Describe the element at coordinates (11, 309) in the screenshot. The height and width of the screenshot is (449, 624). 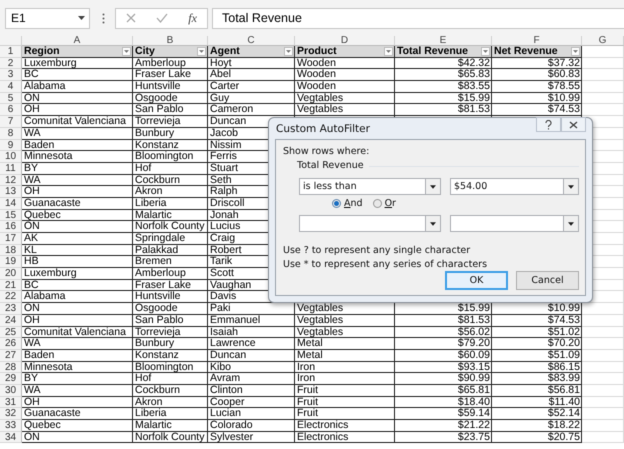
I see `row-number: 23` at that location.